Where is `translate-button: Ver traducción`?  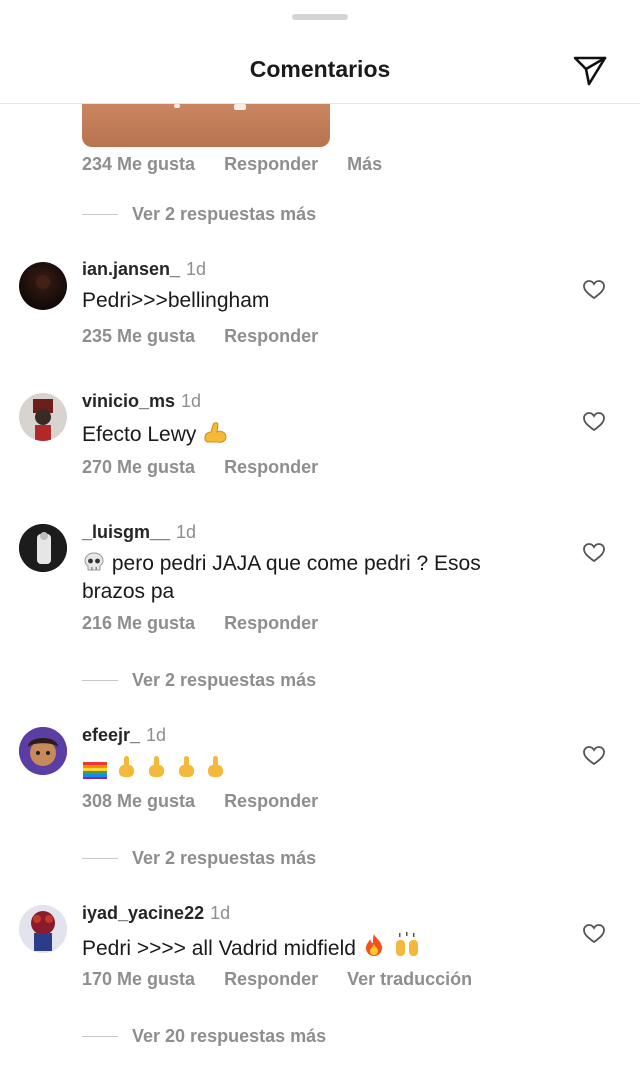 translate-button: Ver traducción is located at coordinates (409, 979).